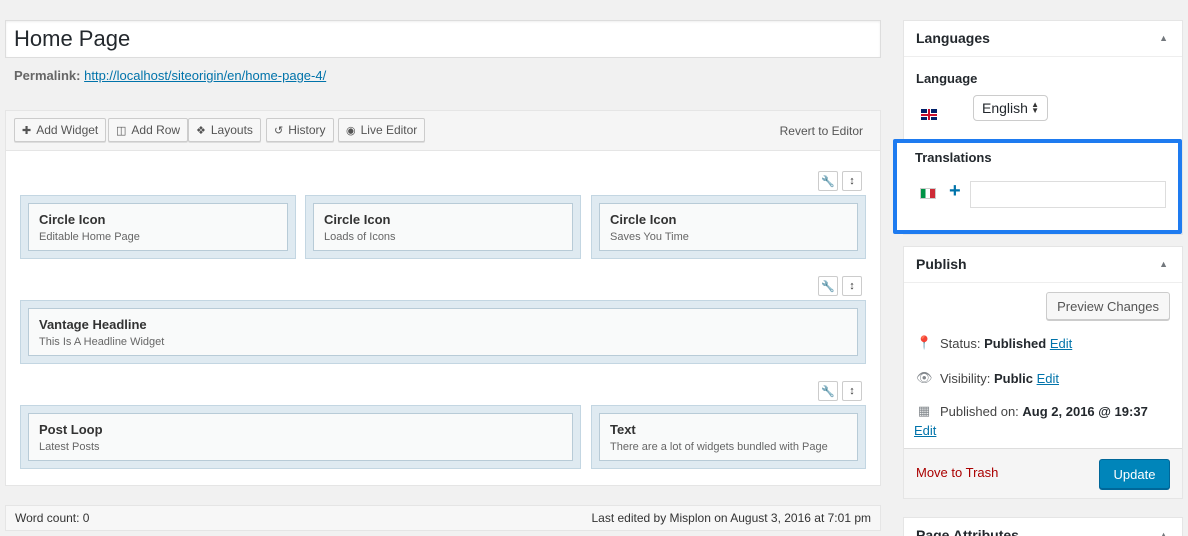 This screenshot has width=1188, height=536. What do you see at coordinates (1108, 306) in the screenshot?
I see `preview-changes-button: Preview Changes` at bounding box center [1108, 306].